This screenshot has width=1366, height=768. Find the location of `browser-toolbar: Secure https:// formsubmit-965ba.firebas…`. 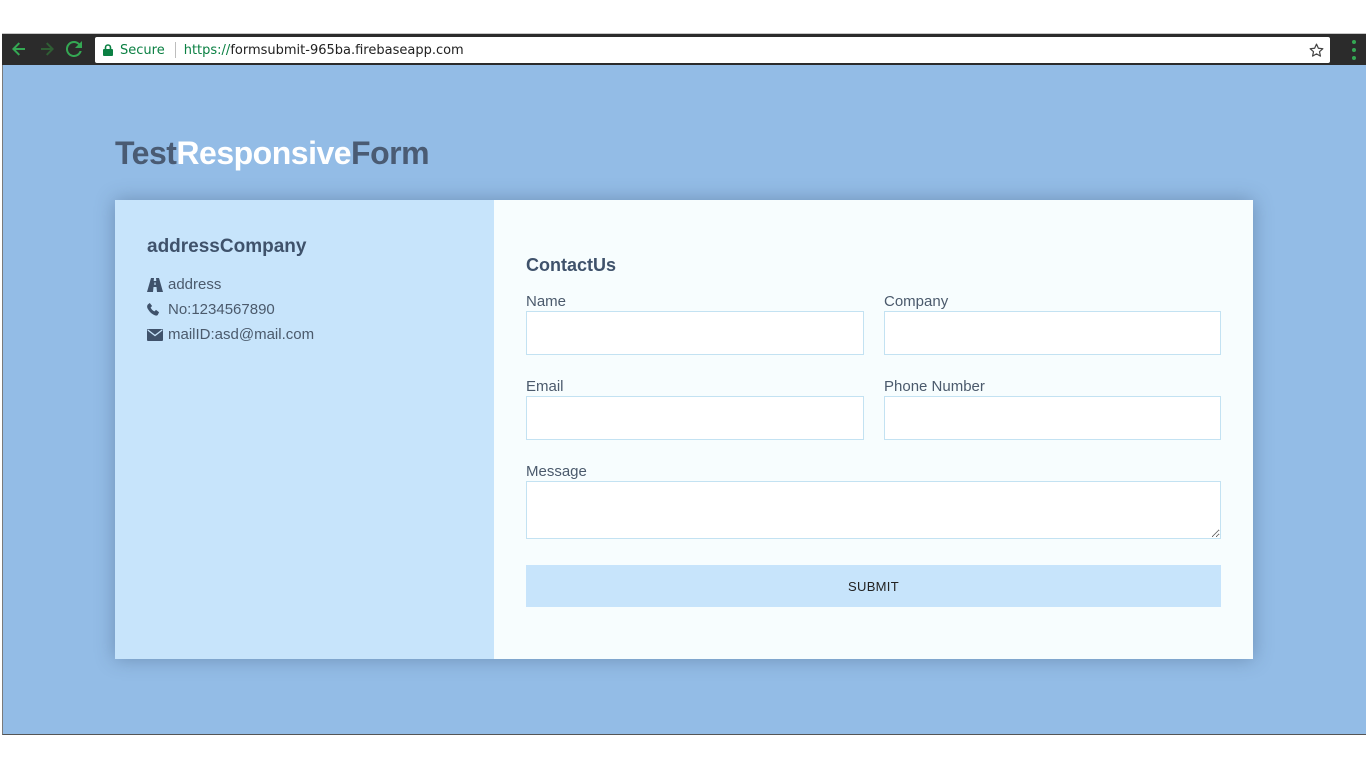

browser-toolbar: Secure https:// formsubmit-965ba.firebas… is located at coordinates (684, 49).